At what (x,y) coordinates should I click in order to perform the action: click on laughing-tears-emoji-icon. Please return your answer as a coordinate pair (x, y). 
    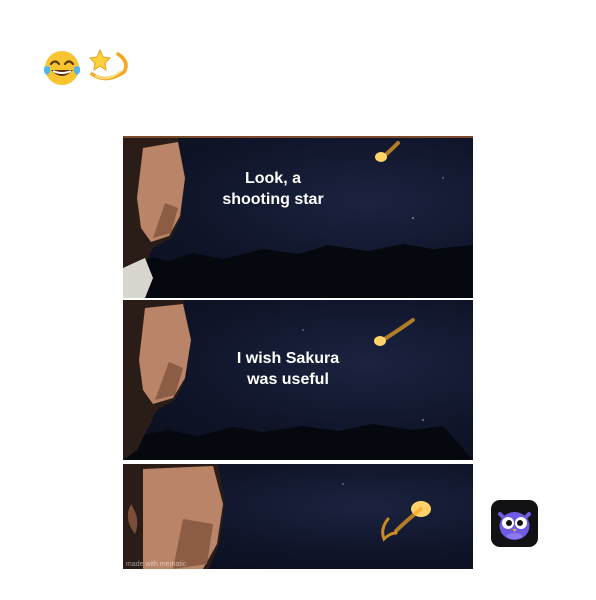
    Looking at the image, I should click on (62, 68).